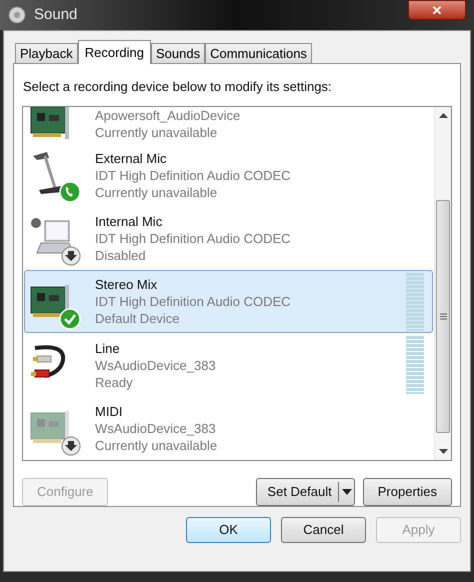  Describe the element at coordinates (115, 52) in the screenshot. I see `tab: Recording` at that location.